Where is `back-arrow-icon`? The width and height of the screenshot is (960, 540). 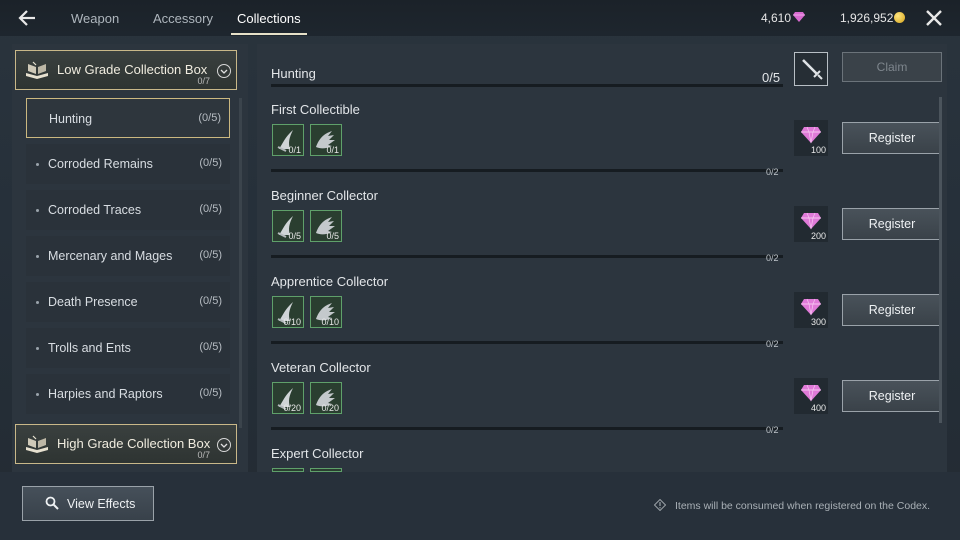
back-arrow-icon is located at coordinates (27, 18).